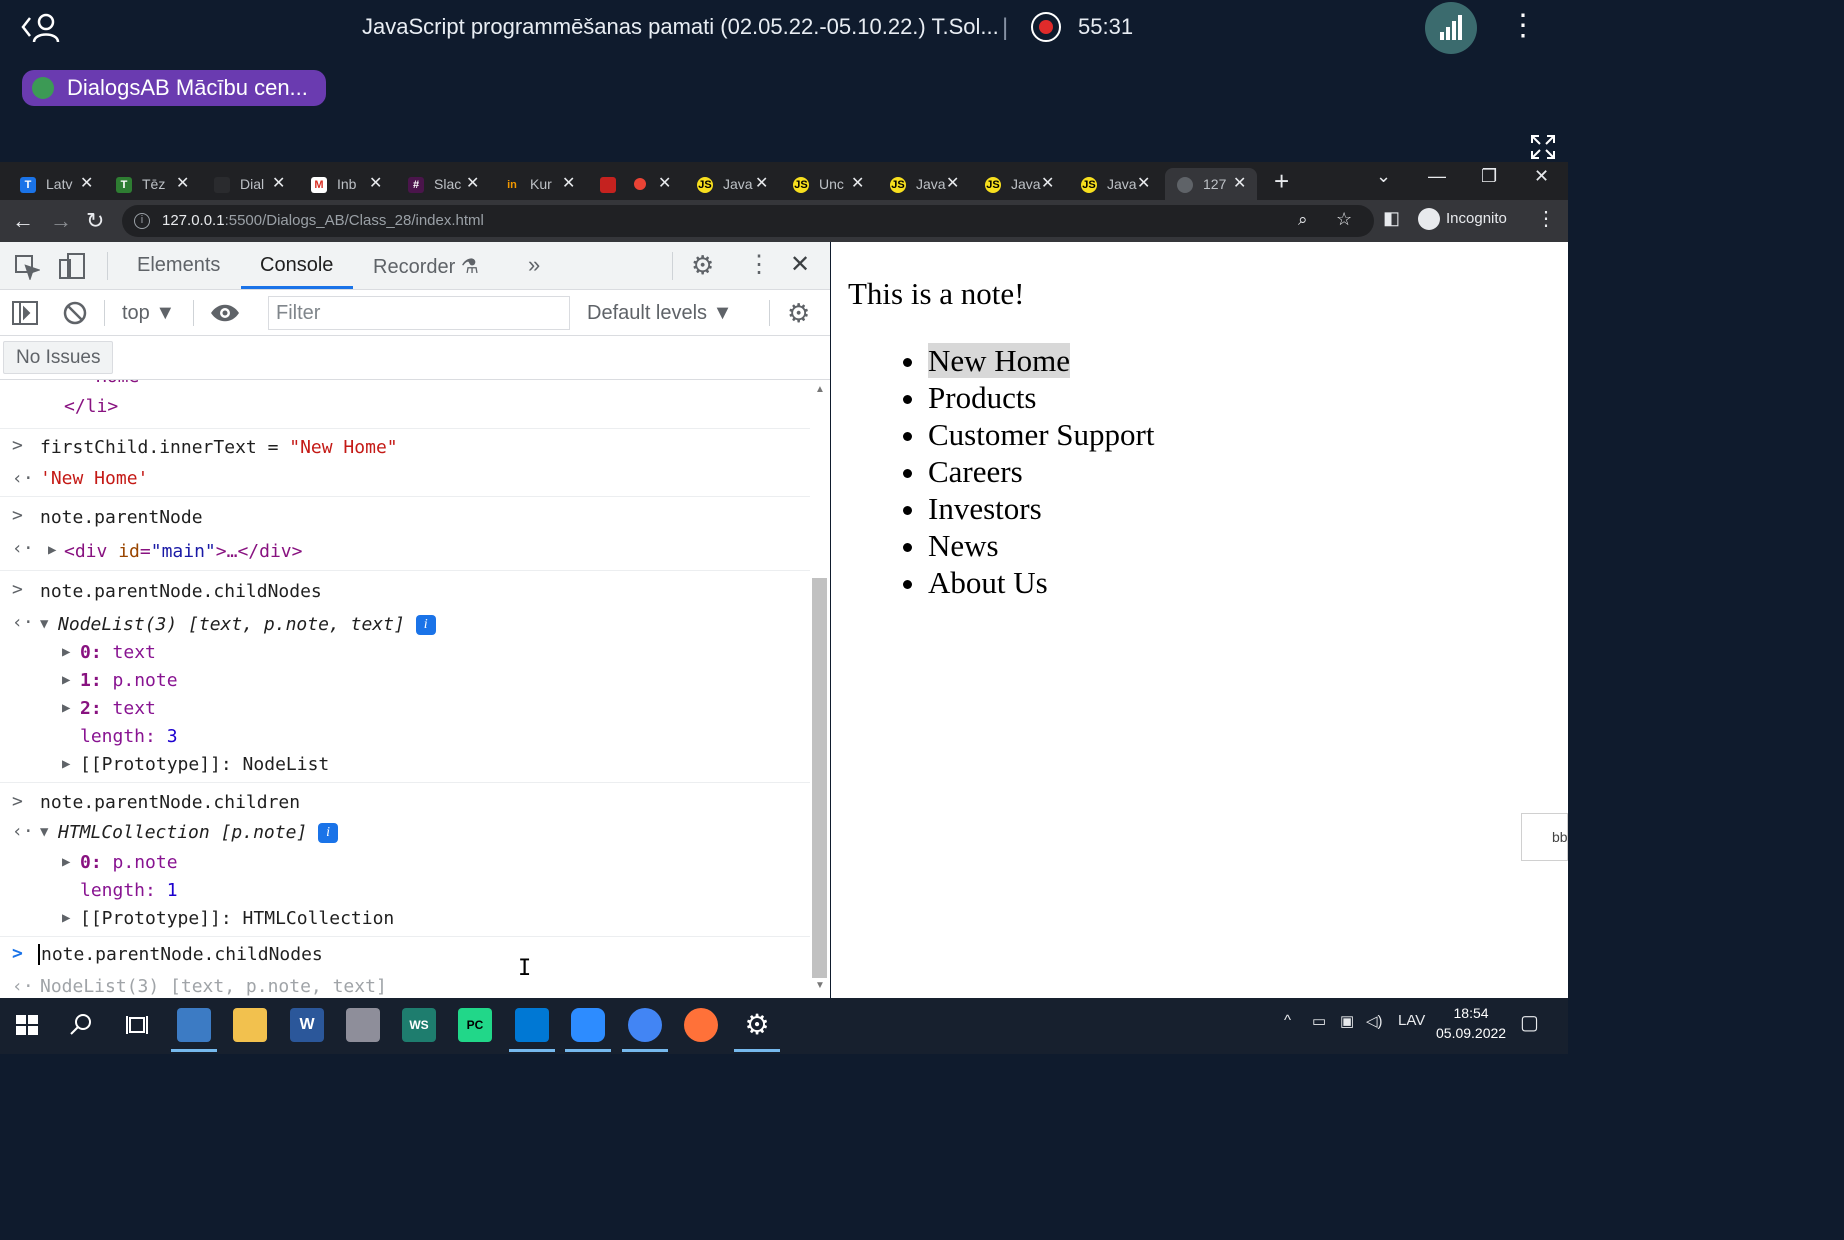  Describe the element at coordinates (820, 985) in the screenshot. I see `scroll-down-icon: ▼` at that location.